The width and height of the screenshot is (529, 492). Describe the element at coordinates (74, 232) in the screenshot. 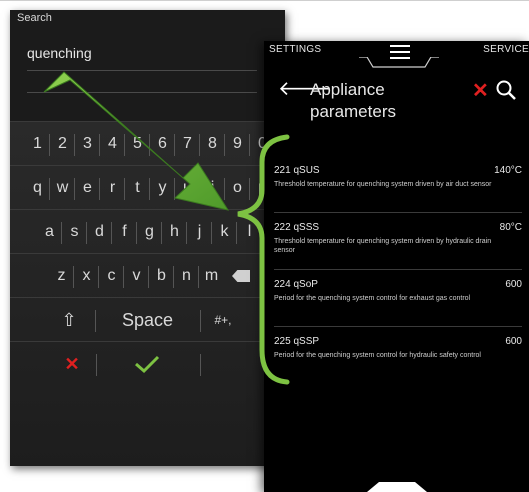

I see `key-s: s` at that location.